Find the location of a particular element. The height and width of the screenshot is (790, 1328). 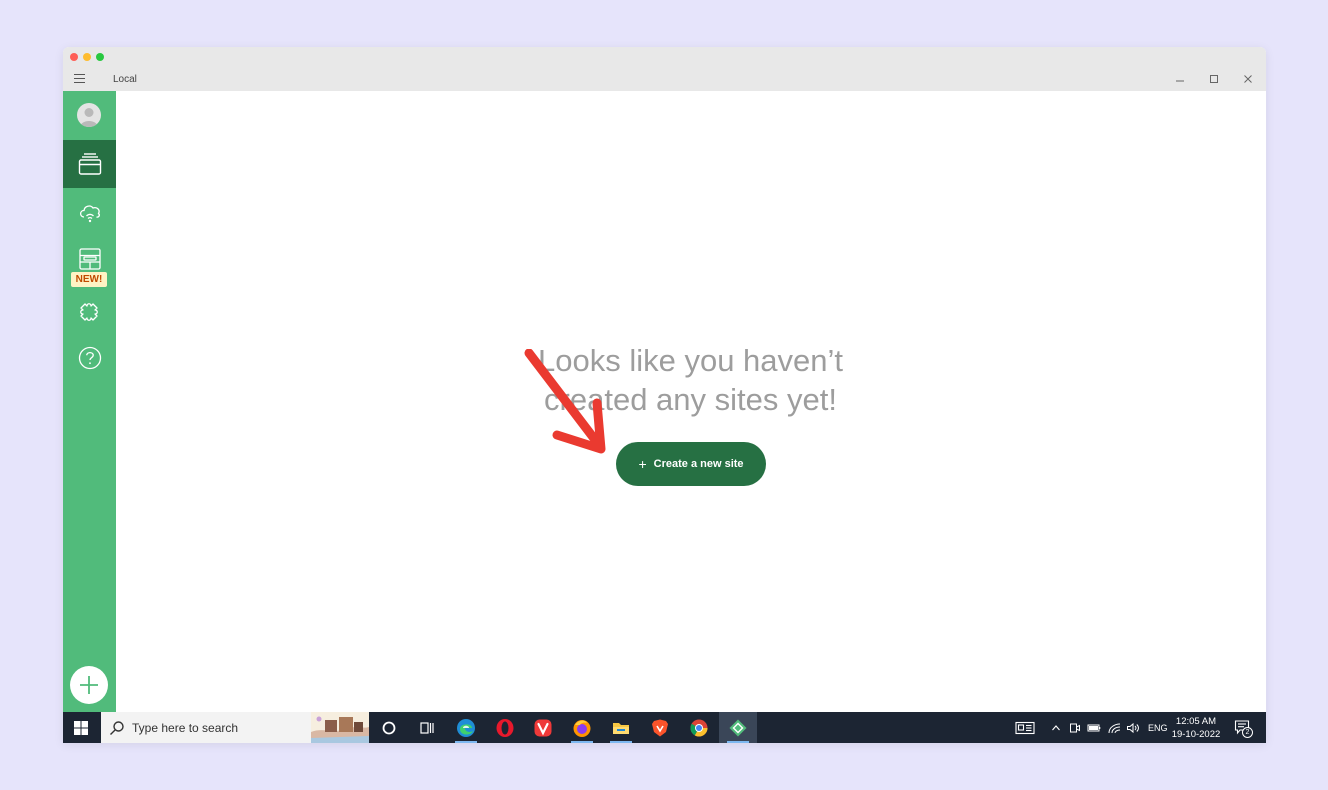

edge-browser-icon is located at coordinates (466, 727).